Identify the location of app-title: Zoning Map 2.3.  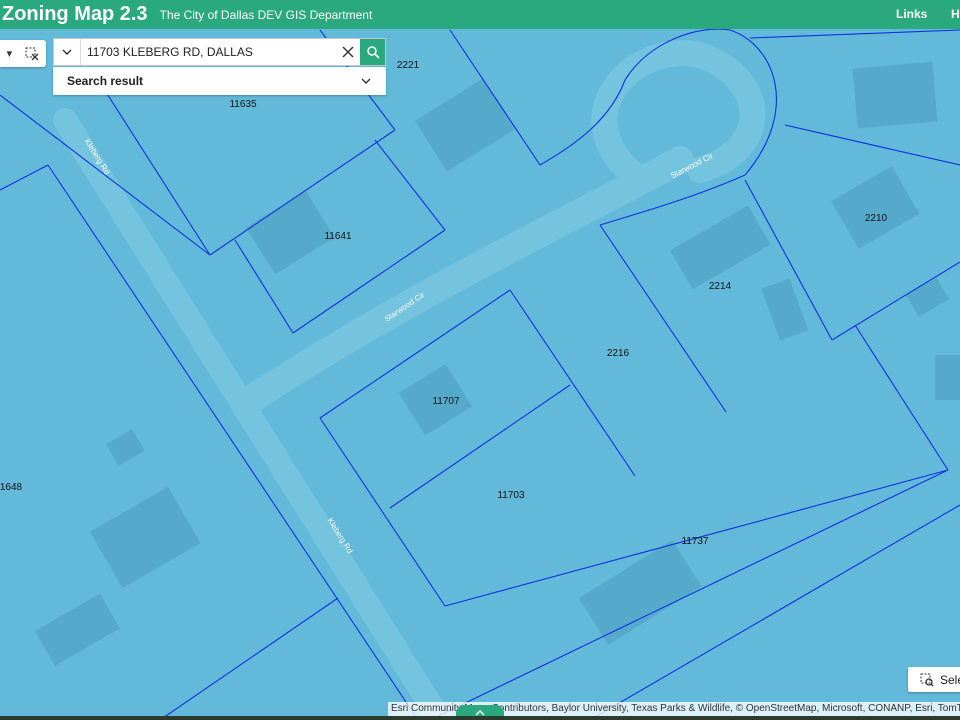
(75, 14).